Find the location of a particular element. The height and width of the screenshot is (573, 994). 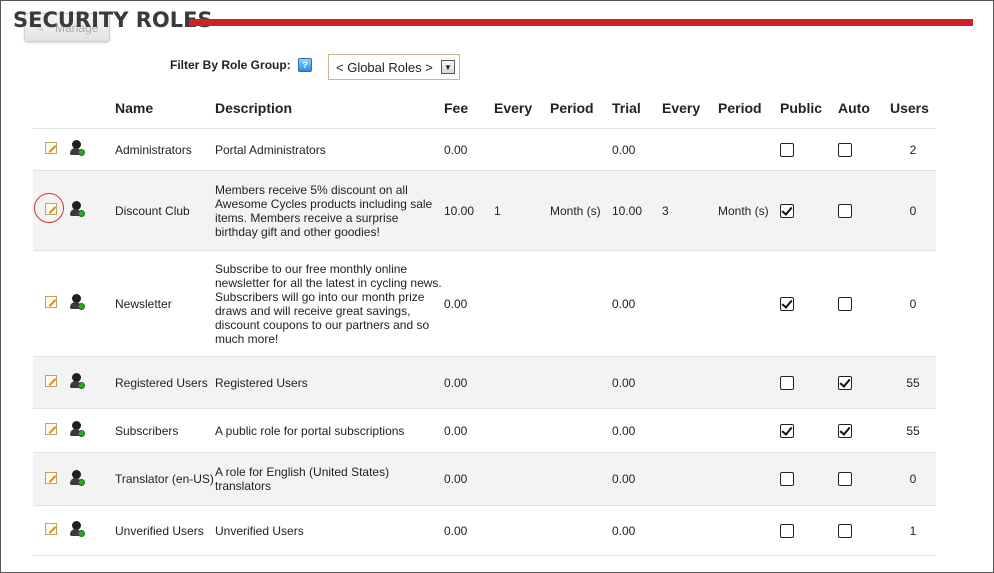

column-header-users: Users is located at coordinates (913, 108).